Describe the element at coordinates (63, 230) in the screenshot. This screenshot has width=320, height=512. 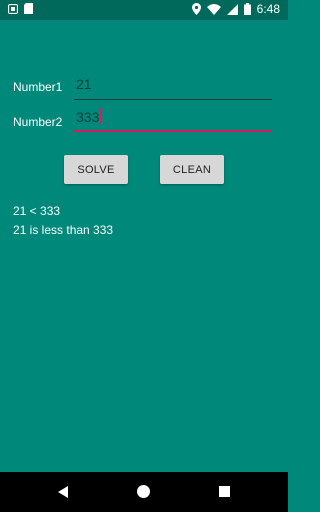
I see `result-sentence: 21 is less than 333` at that location.